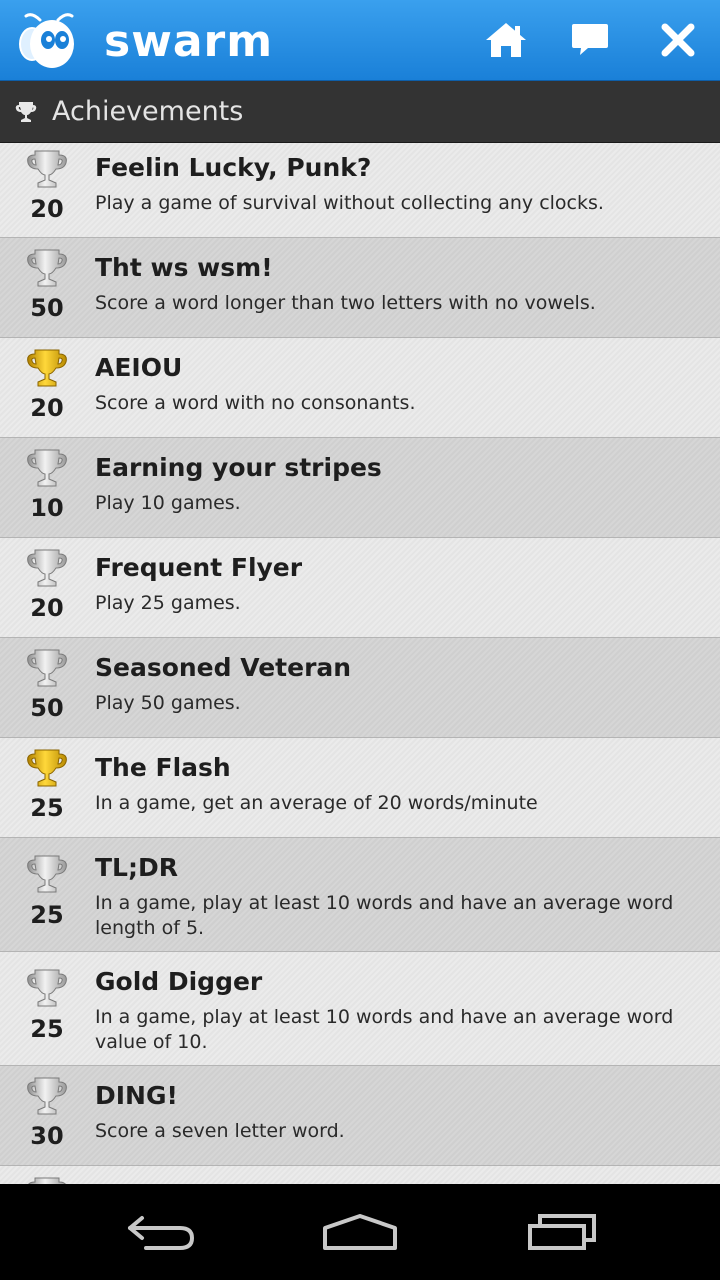 The height and width of the screenshot is (1280, 720). I want to click on recent-apps-icon, so click(562, 1232).